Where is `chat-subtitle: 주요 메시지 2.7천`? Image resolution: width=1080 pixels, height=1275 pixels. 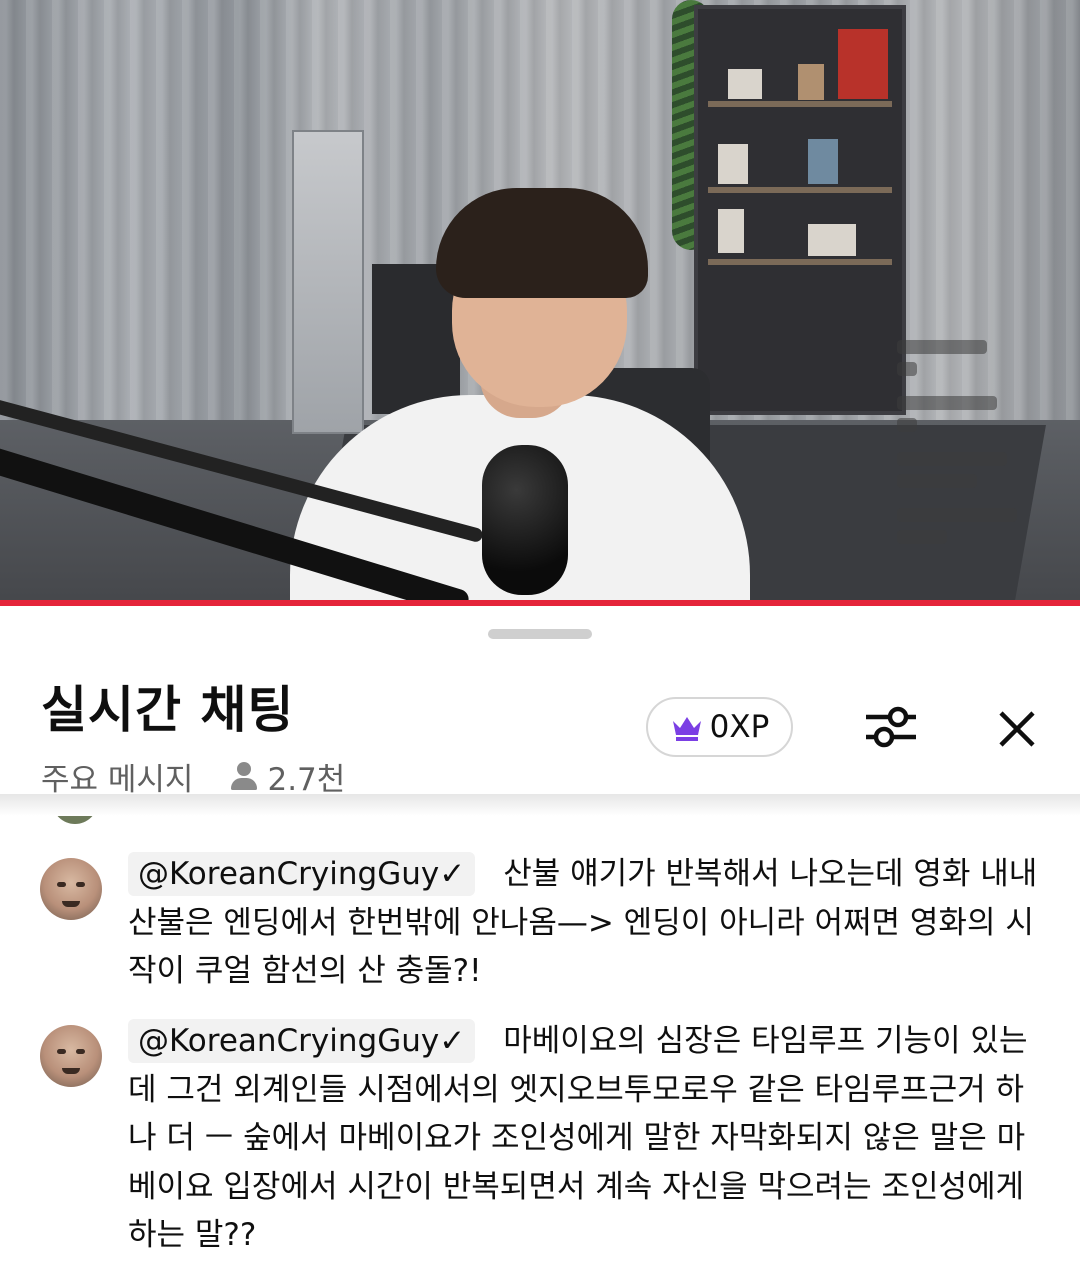
chat-subtitle: 주요 메시지 2.7천 is located at coordinates (193, 776).